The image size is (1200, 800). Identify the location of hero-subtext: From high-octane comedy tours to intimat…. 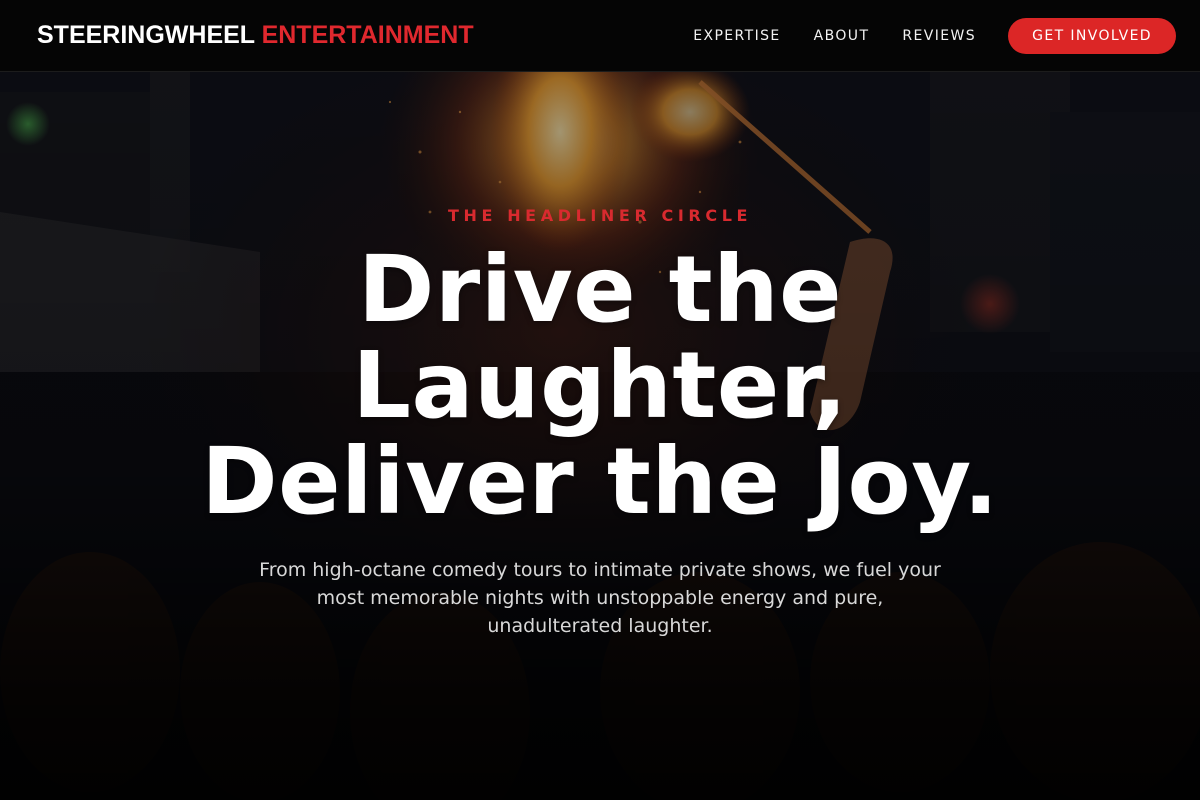
(600, 598).